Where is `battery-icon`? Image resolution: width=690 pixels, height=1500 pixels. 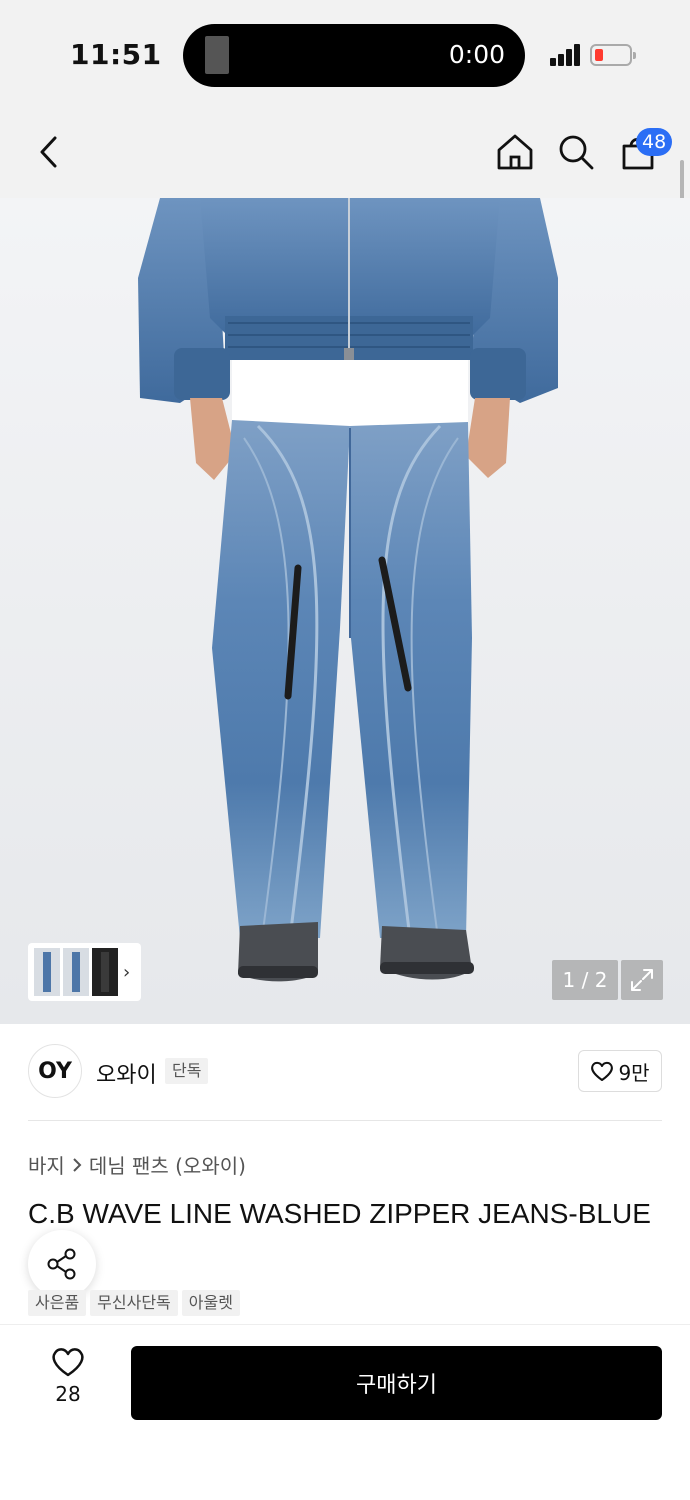 battery-icon is located at coordinates (613, 55).